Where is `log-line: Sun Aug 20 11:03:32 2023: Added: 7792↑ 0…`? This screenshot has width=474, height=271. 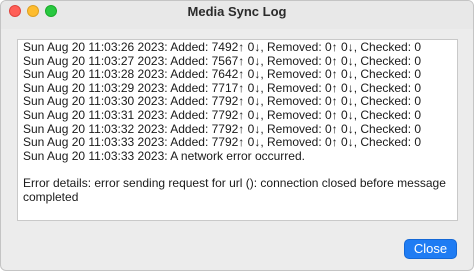
log-line: Sun Aug 20 11:03:32 2023: Added: 7792↑ 0… is located at coordinates (222, 128).